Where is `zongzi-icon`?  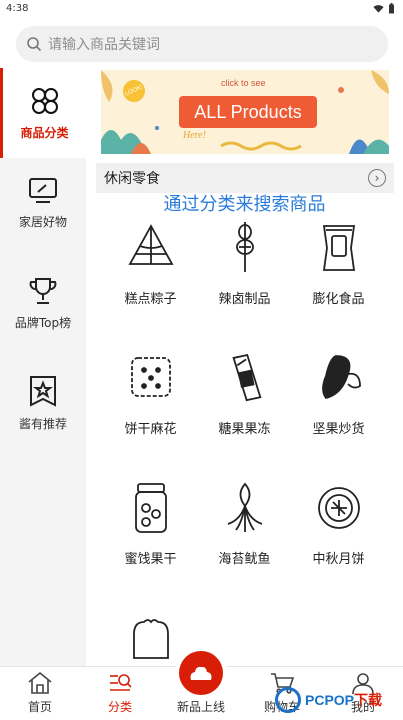
zongzi-icon is located at coordinates (150, 244).